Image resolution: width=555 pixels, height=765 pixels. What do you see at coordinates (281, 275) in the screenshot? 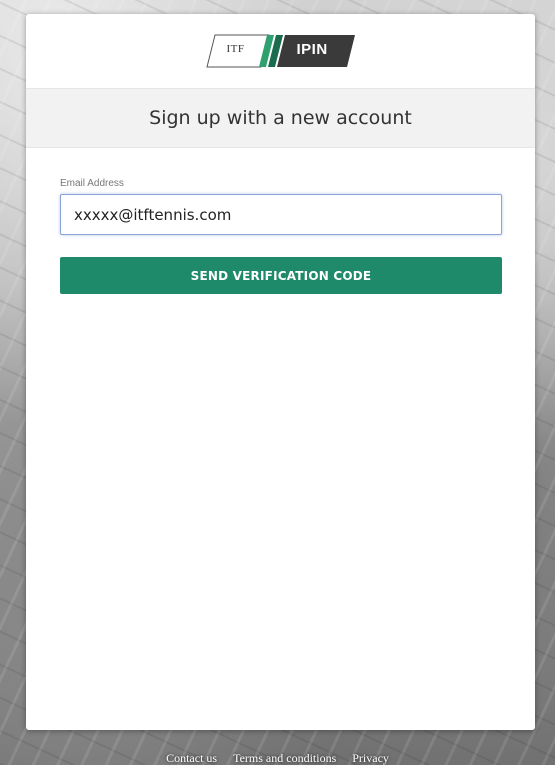
I see `send-verification-code-button: SEND VERIFICATION CODE` at bounding box center [281, 275].